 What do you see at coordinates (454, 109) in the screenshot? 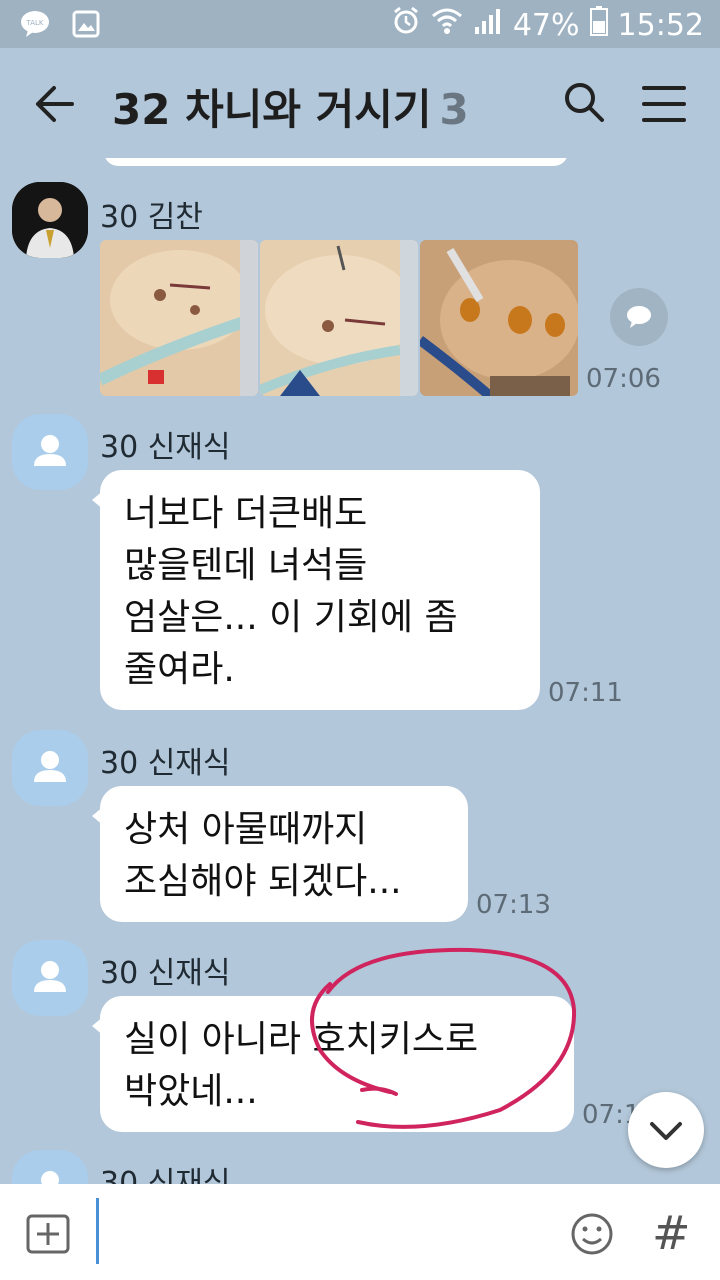
I see `member-count: 3` at bounding box center [454, 109].